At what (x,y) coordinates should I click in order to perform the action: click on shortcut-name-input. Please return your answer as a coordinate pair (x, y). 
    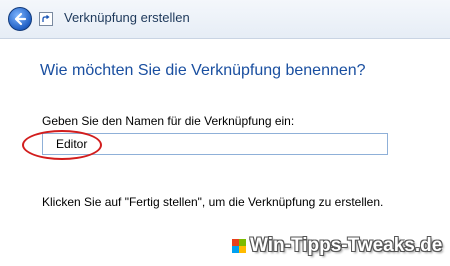
    Looking at the image, I should click on (215, 144).